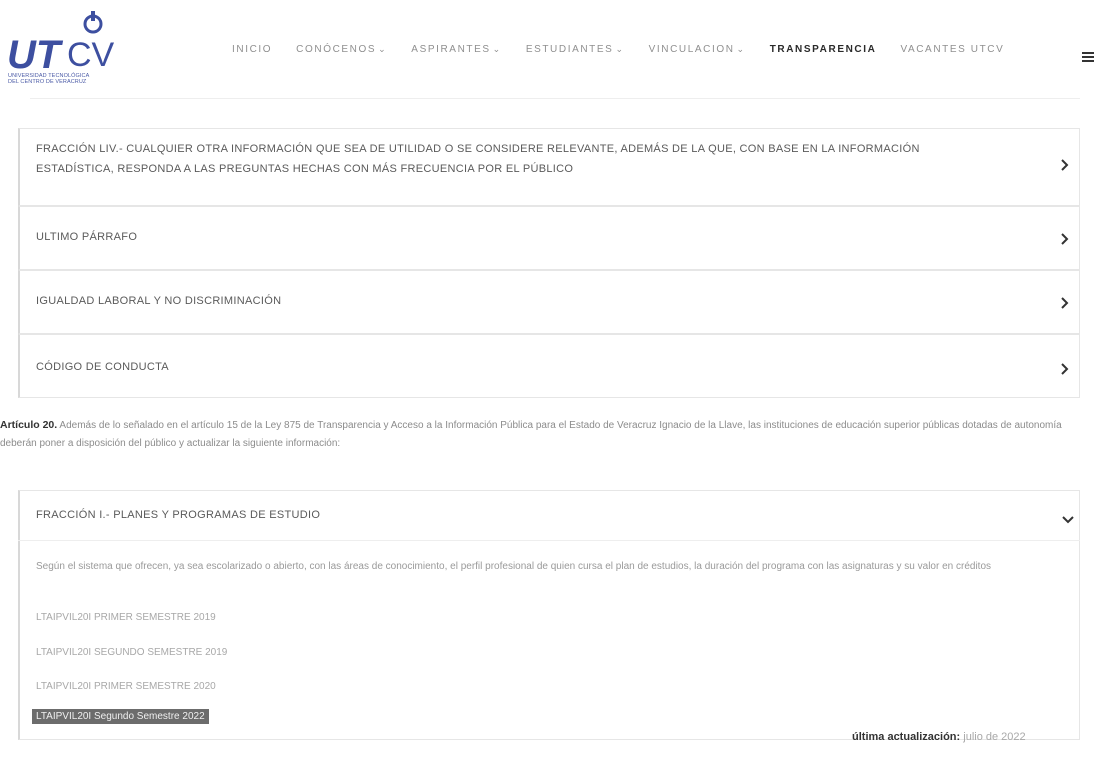 The height and width of the screenshot is (765, 1097). I want to click on doc-link-2022-segundo: LTAIPVIL20I Segundo Semestre 2022, so click(120, 716).